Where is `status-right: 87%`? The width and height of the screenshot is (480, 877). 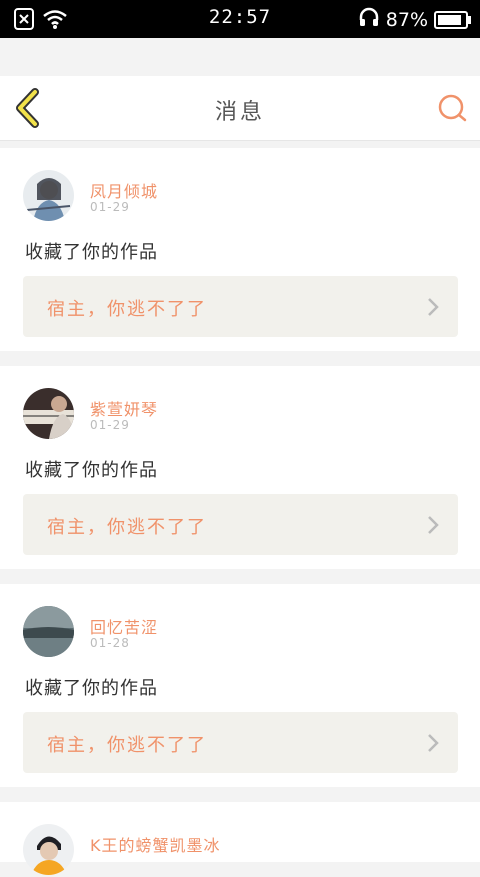 status-right: 87% is located at coordinates (414, 19).